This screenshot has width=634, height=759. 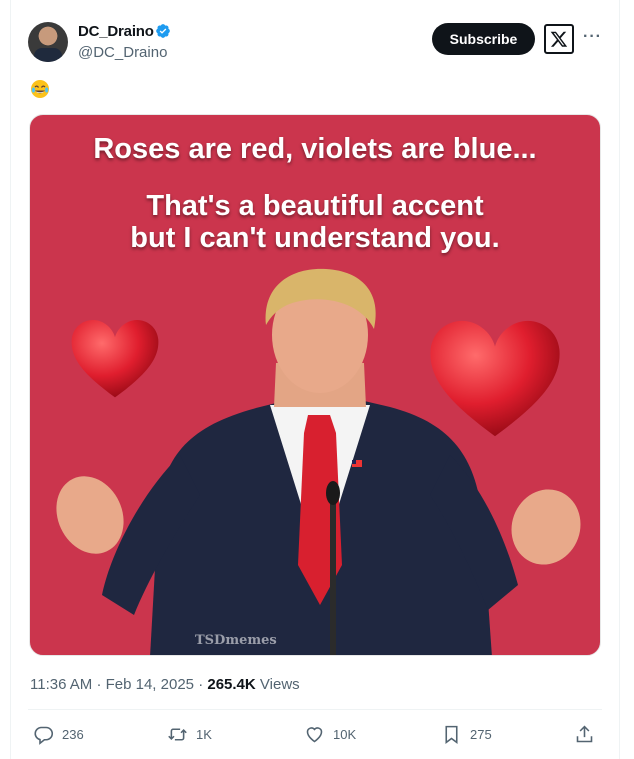 What do you see at coordinates (204, 734) in the screenshot?
I see `repost-count: 1K` at bounding box center [204, 734].